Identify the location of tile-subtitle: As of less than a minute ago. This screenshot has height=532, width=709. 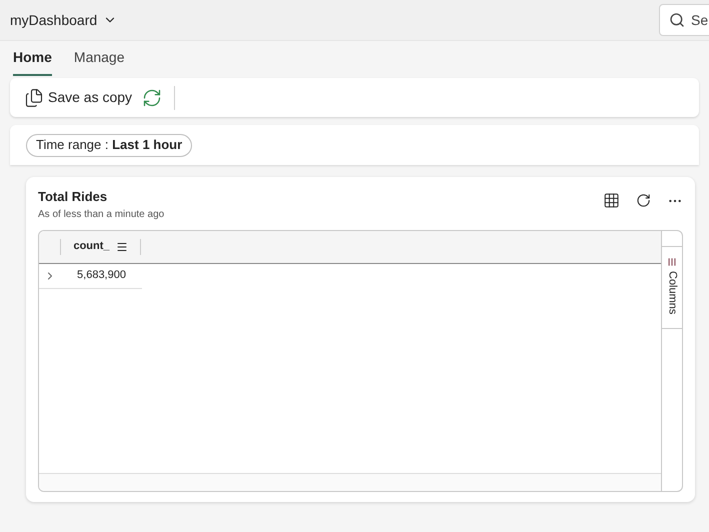
(101, 215).